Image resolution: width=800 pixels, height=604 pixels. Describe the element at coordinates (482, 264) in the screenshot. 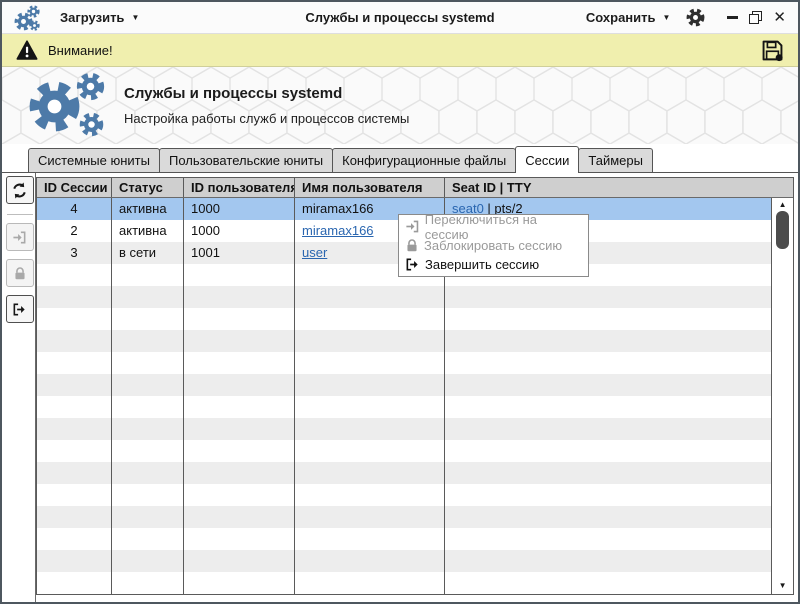

I see `menu-item-label: Завершить сессию` at that location.